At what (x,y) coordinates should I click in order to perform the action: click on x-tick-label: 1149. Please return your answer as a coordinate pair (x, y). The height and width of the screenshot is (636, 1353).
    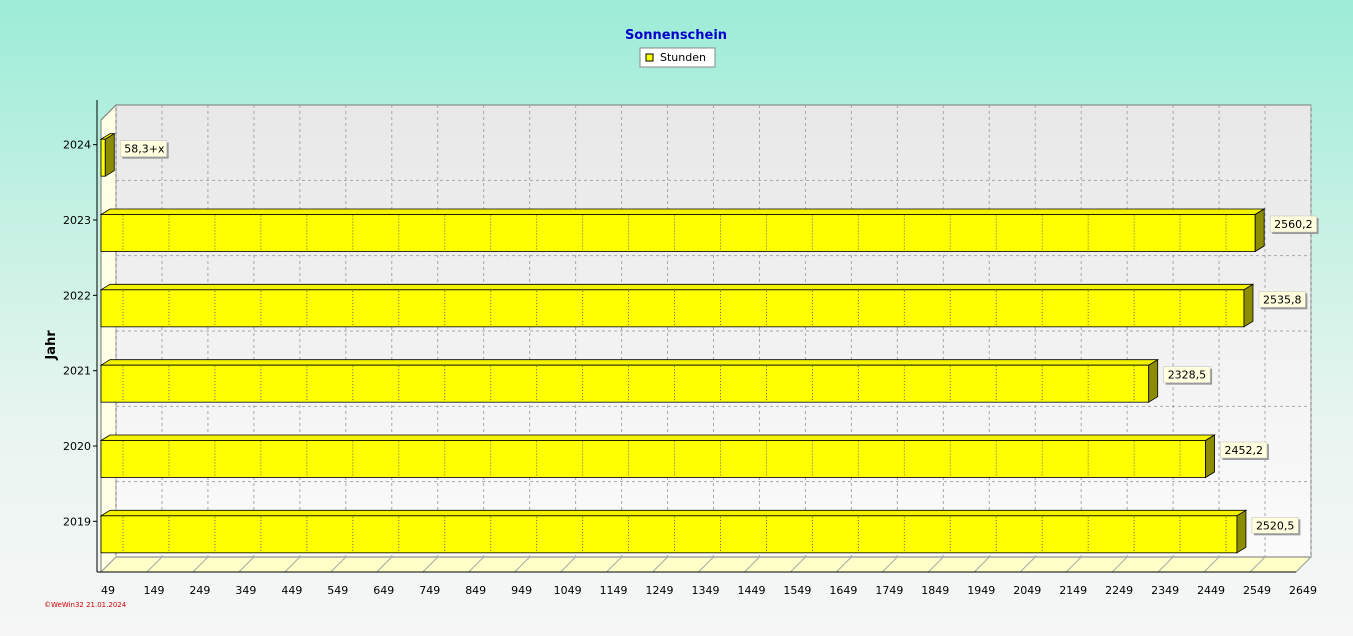
    Looking at the image, I should click on (614, 590).